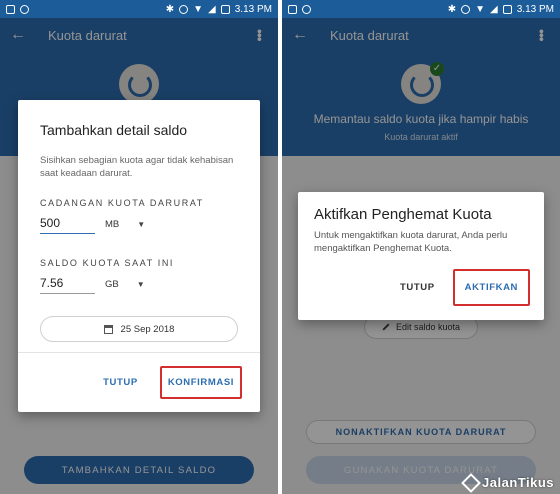 This screenshot has width=560, height=494. What do you see at coordinates (112, 286) in the screenshot?
I see `balance-unit-select: GB` at bounding box center [112, 286].